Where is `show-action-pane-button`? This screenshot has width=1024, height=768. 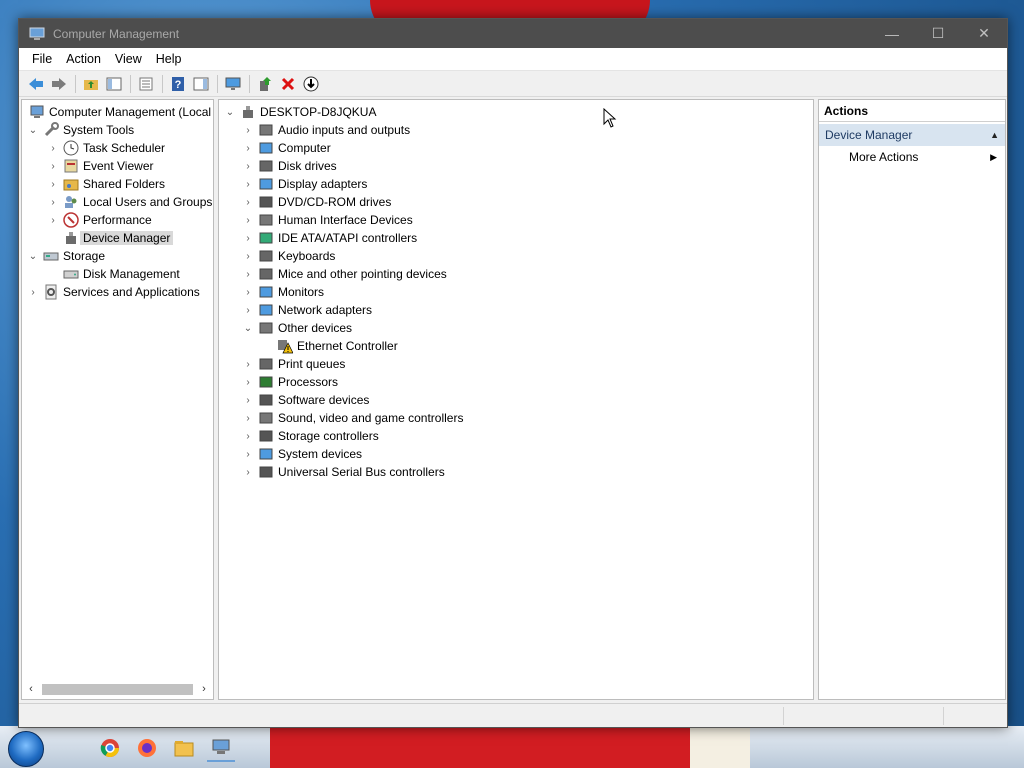 show-action-pane-button is located at coordinates (201, 84).